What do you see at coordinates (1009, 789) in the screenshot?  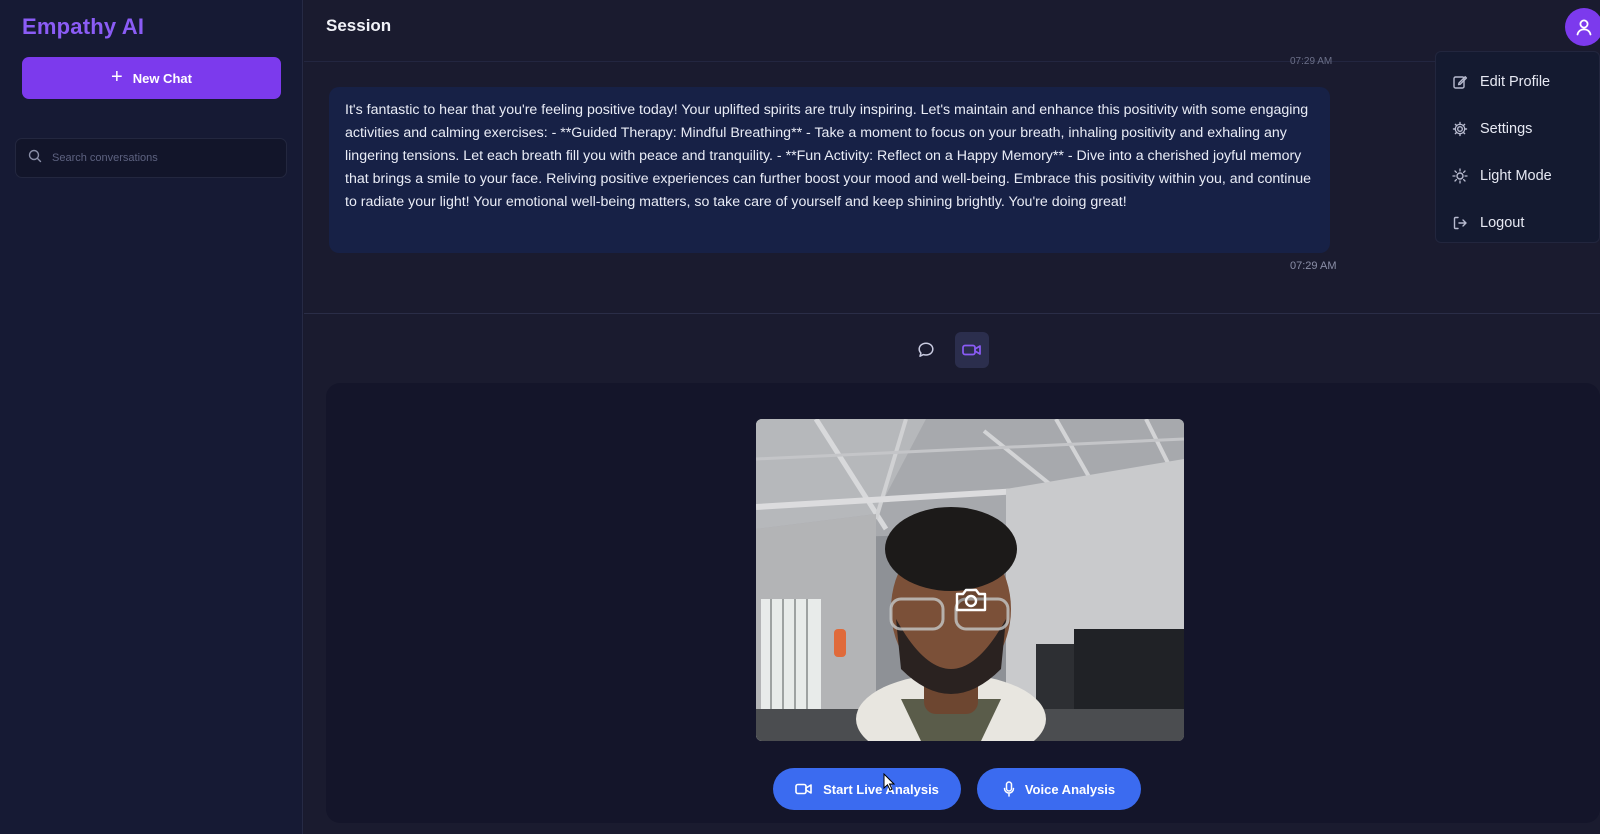 I see `microphone-icon` at bounding box center [1009, 789].